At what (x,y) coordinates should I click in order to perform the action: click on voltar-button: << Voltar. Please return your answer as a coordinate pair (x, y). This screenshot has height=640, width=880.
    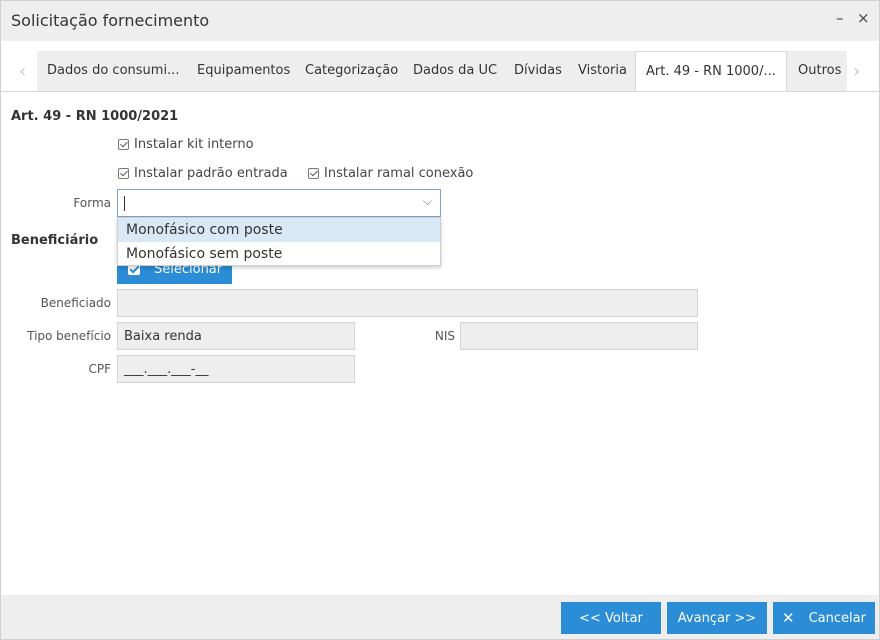
    Looking at the image, I should click on (611, 618).